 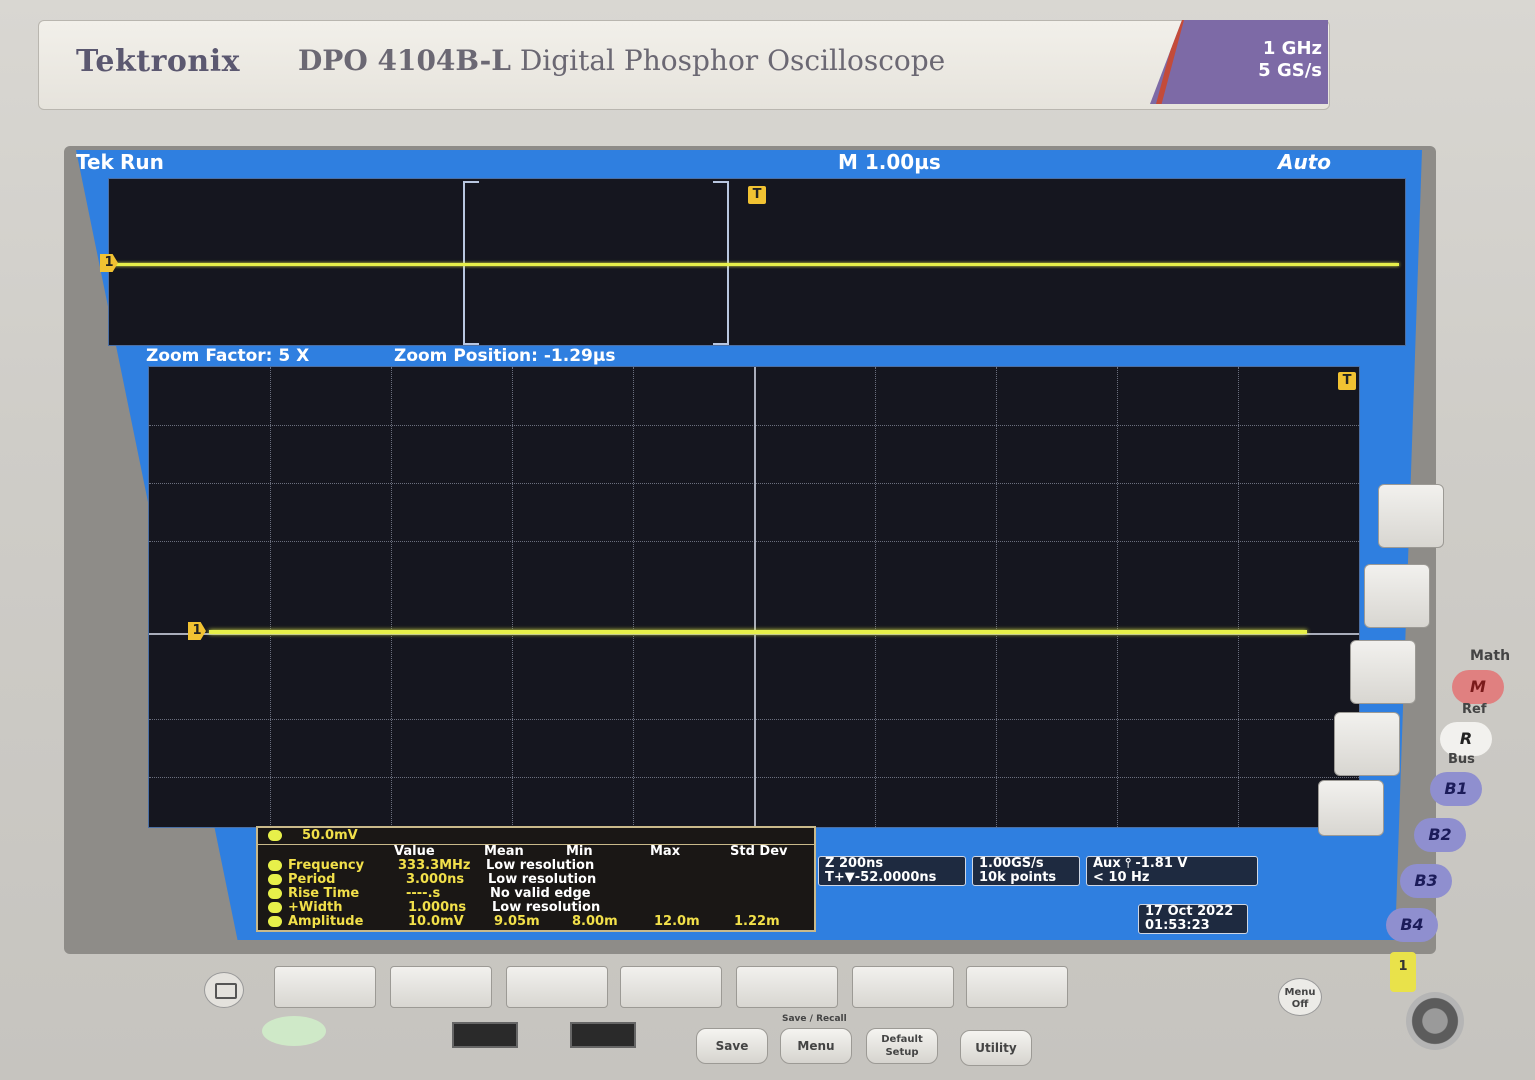 What do you see at coordinates (759, 851) in the screenshot?
I see `col-std-dev: Std Dev` at bounding box center [759, 851].